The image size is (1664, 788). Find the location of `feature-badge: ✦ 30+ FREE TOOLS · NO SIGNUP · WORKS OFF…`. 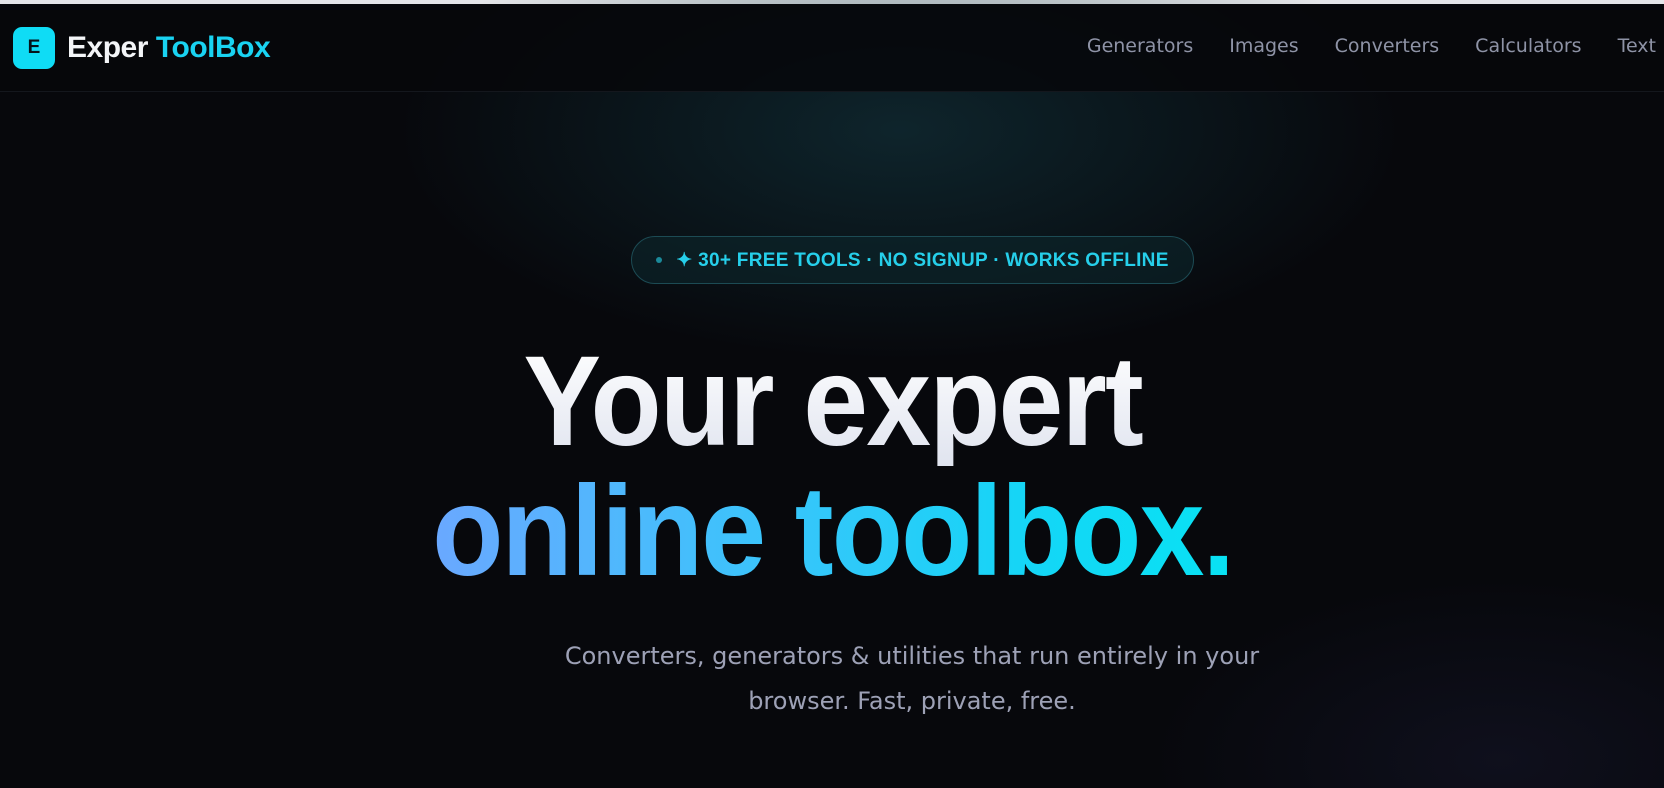

feature-badge: ✦ 30+ FREE TOOLS · NO SIGNUP · WORKS OFF… is located at coordinates (912, 260).